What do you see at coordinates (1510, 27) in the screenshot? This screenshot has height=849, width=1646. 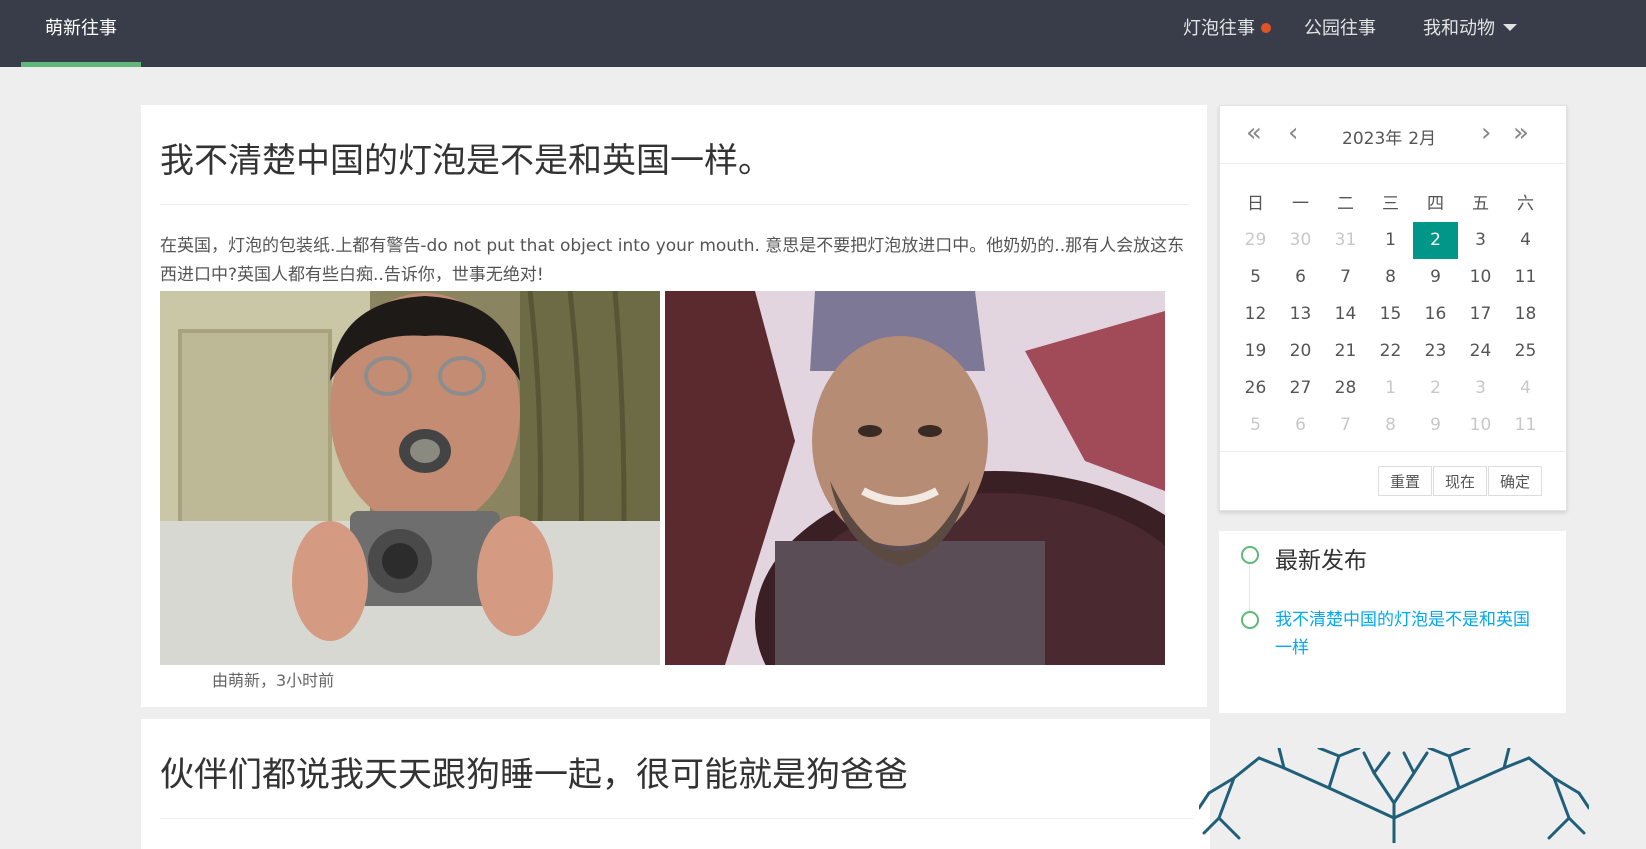 I see `caret-down-icon` at bounding box center [1510, 27].